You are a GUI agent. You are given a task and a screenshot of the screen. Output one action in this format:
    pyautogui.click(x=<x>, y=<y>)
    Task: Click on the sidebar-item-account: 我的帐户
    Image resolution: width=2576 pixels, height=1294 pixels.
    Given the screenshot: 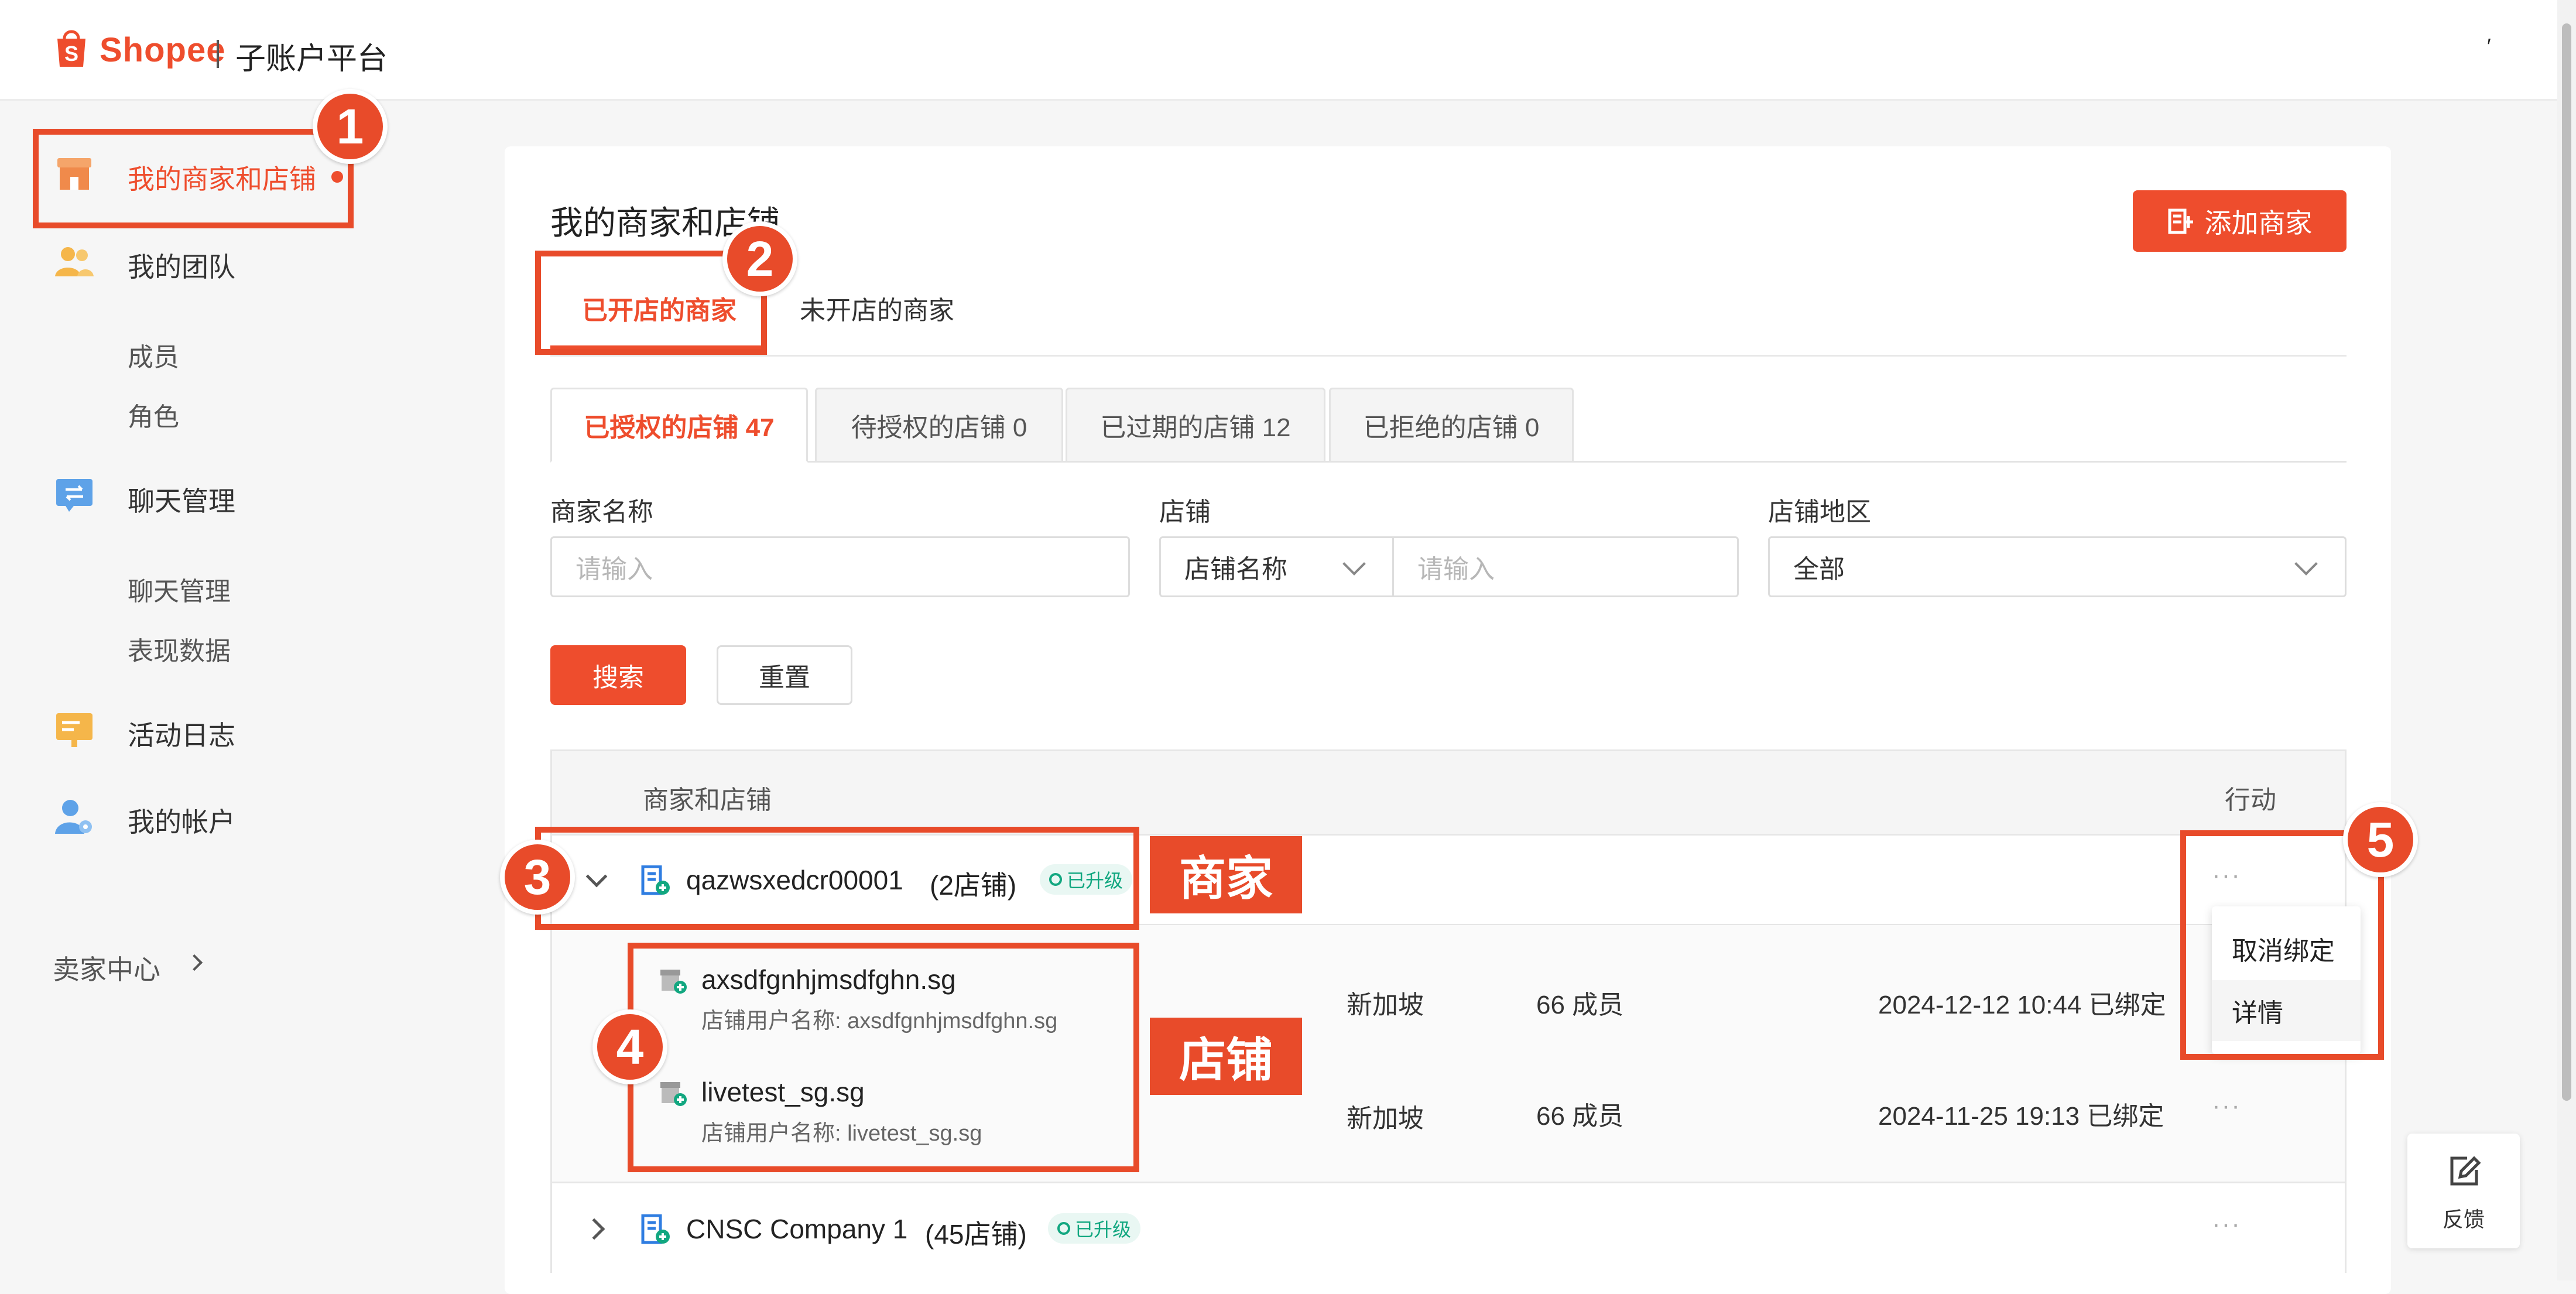 What is the action you would take?
    pyautogui.click(x=181, y=820)
    